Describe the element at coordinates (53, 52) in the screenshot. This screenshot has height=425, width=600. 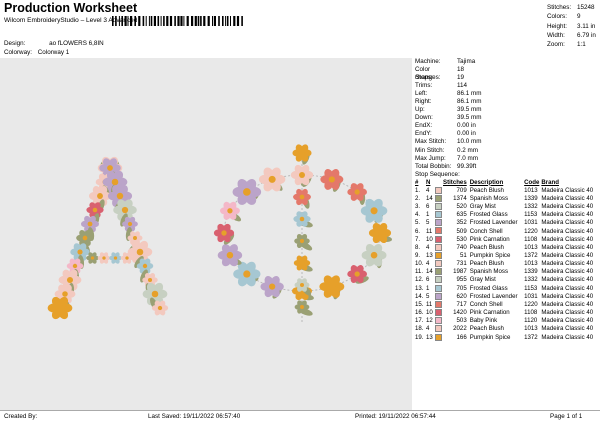
I see `colorway-value: Colorway 1` at that location.